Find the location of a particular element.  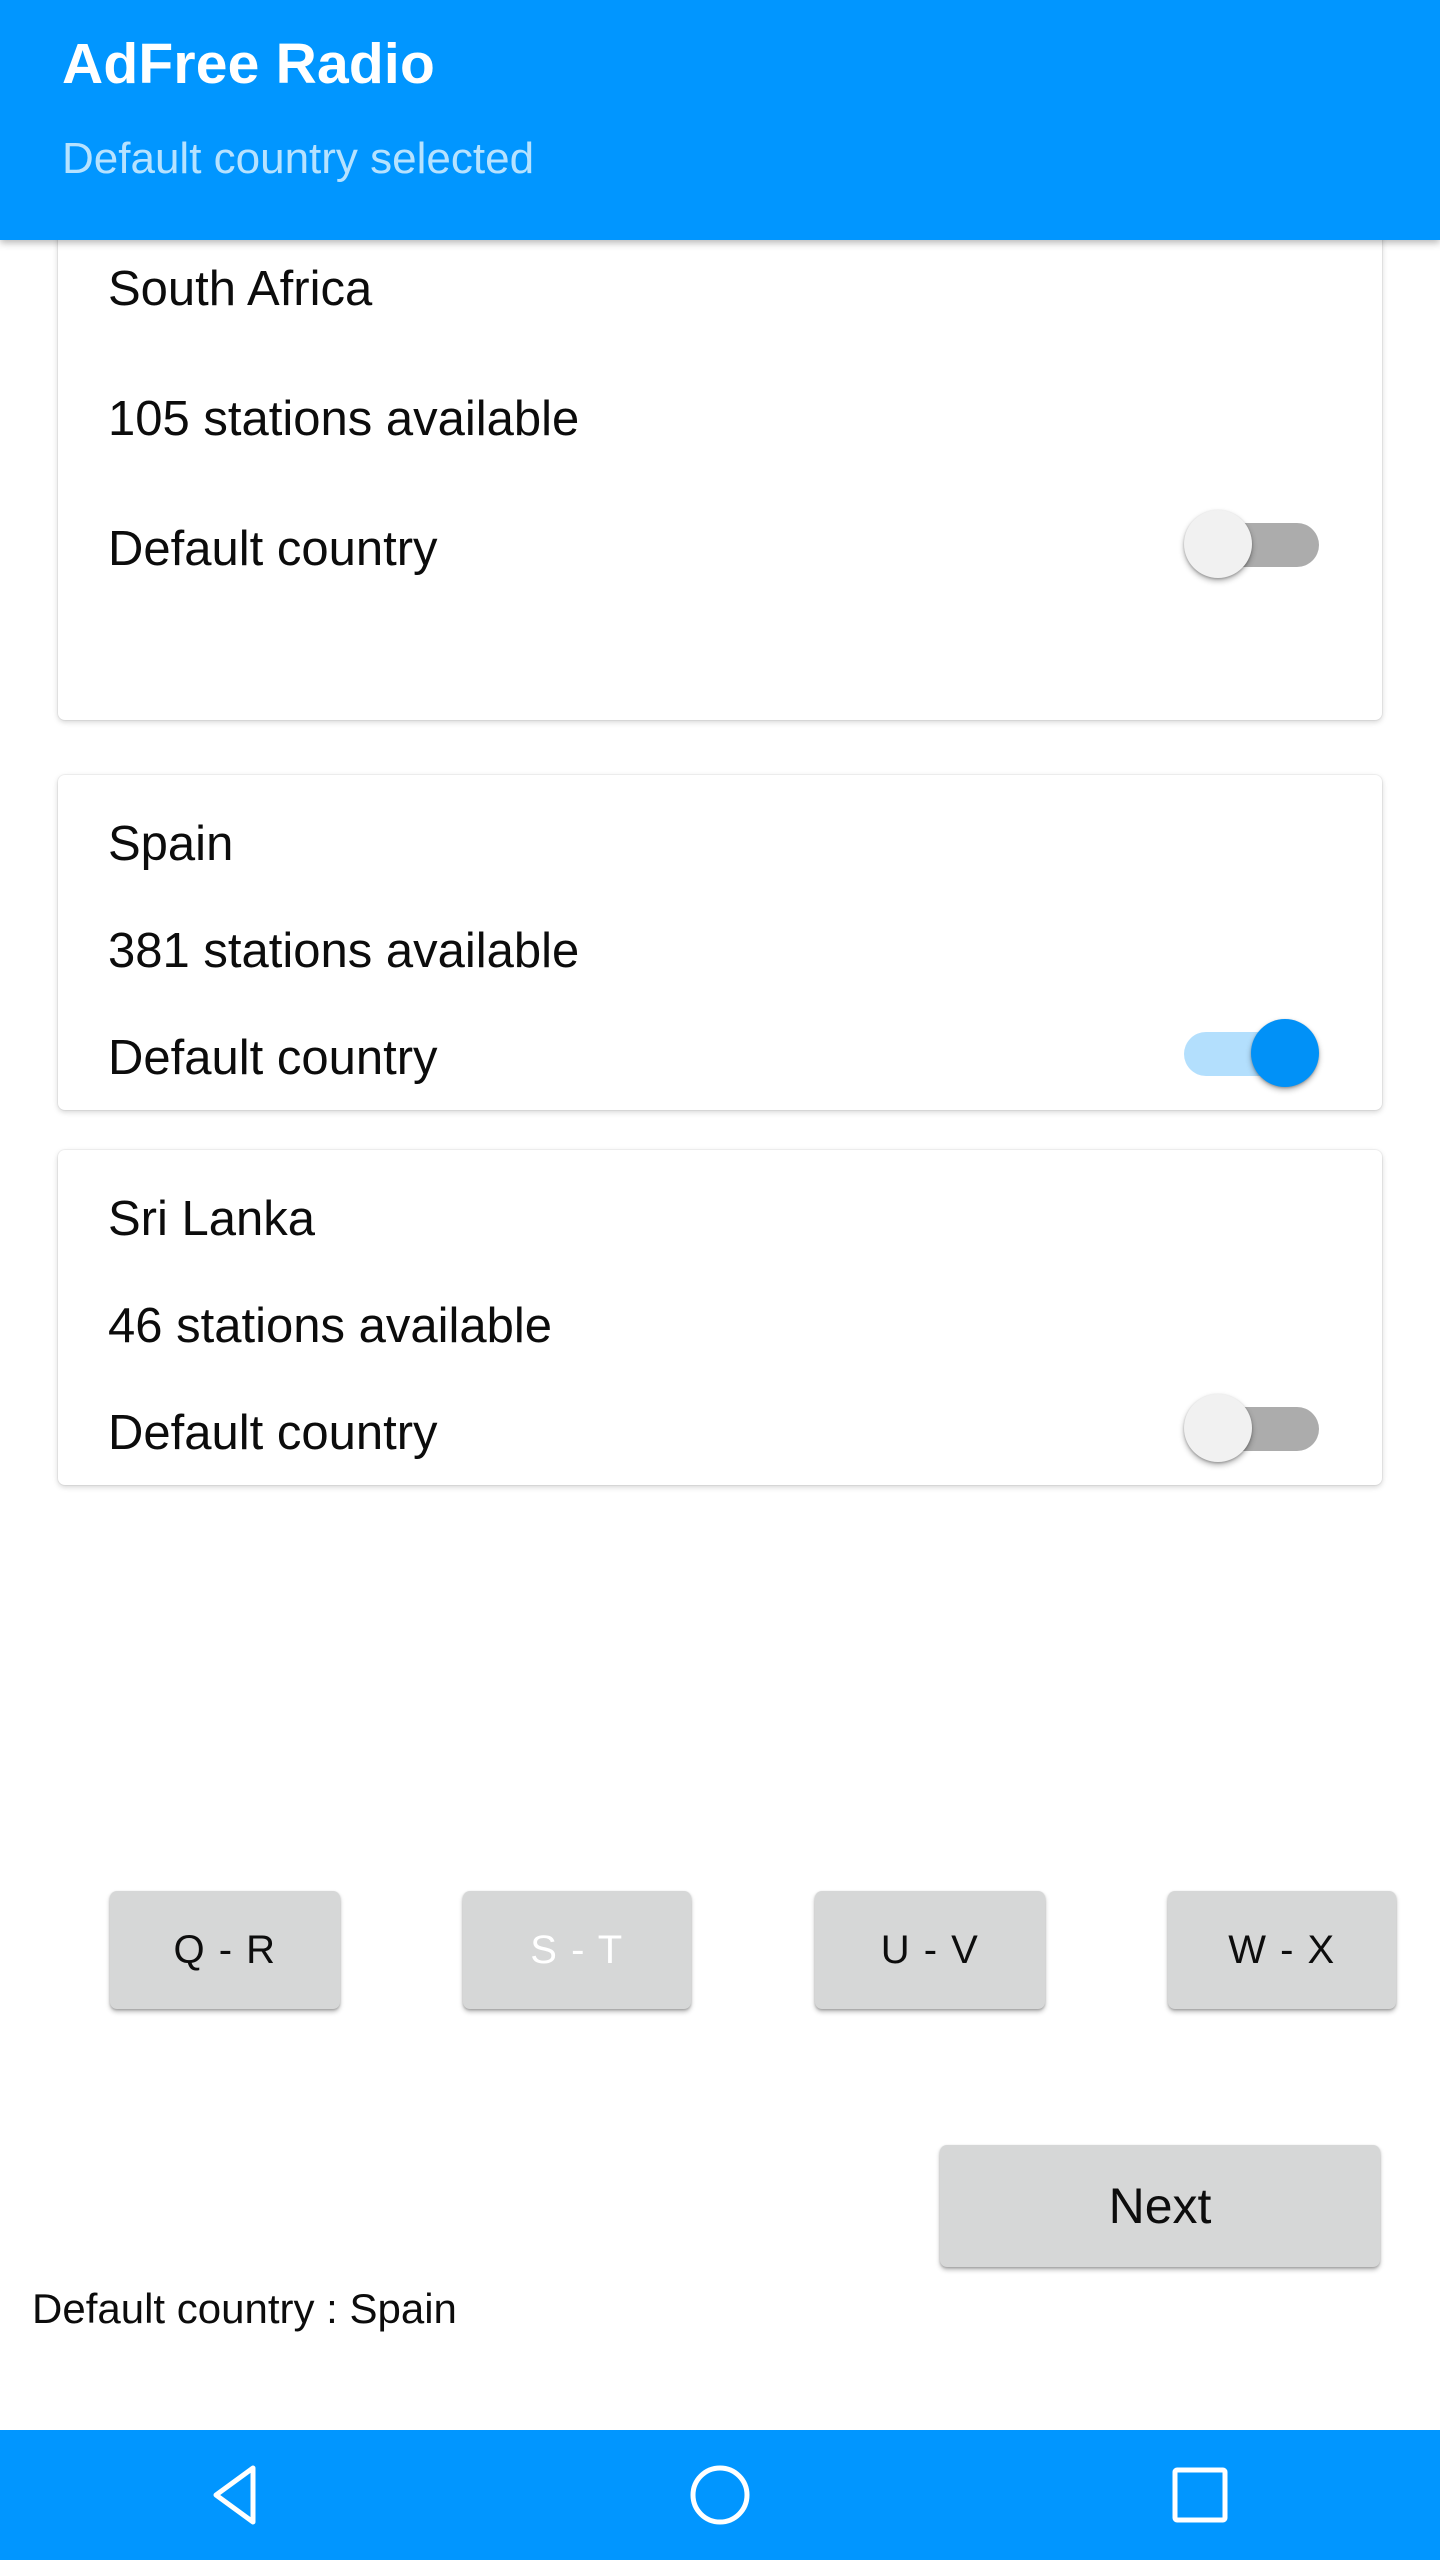

nav-home-button is located at coordinates (720, 2495).